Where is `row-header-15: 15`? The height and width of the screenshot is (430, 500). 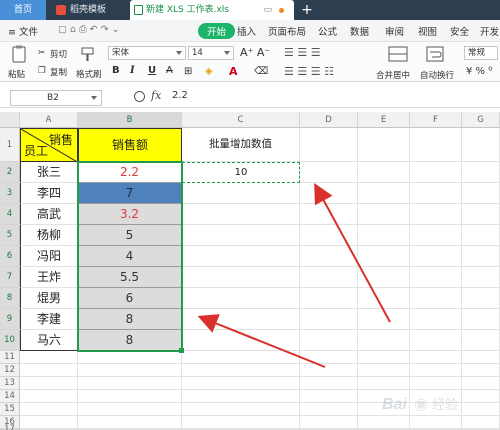
row-header-15: 15 is located at coordinates (10, 409).